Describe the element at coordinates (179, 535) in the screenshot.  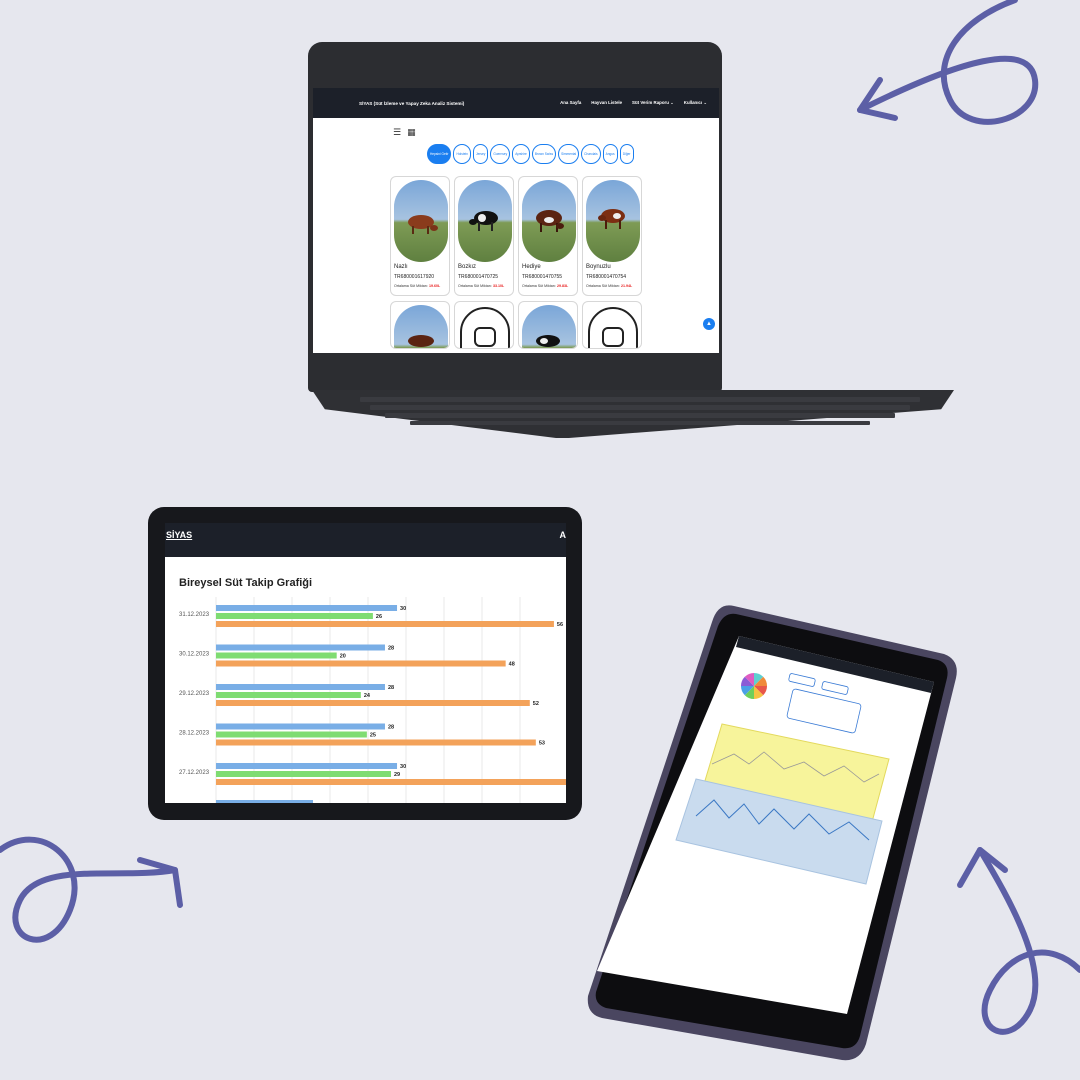
I see `app-brand: SİYAS` at that location.